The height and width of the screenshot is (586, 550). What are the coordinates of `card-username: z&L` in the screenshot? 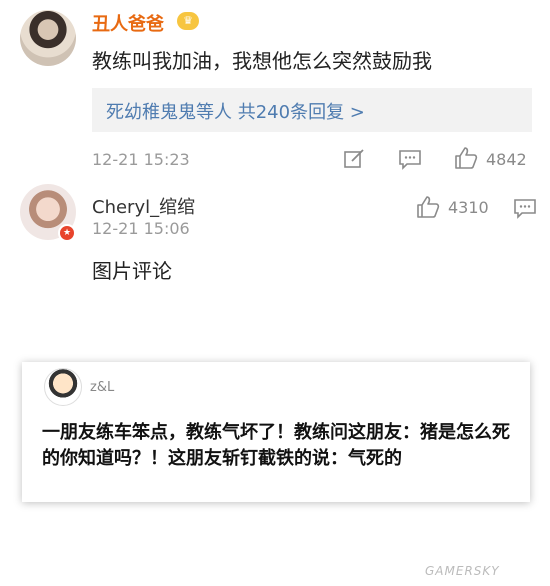 It's located at (102, 387).